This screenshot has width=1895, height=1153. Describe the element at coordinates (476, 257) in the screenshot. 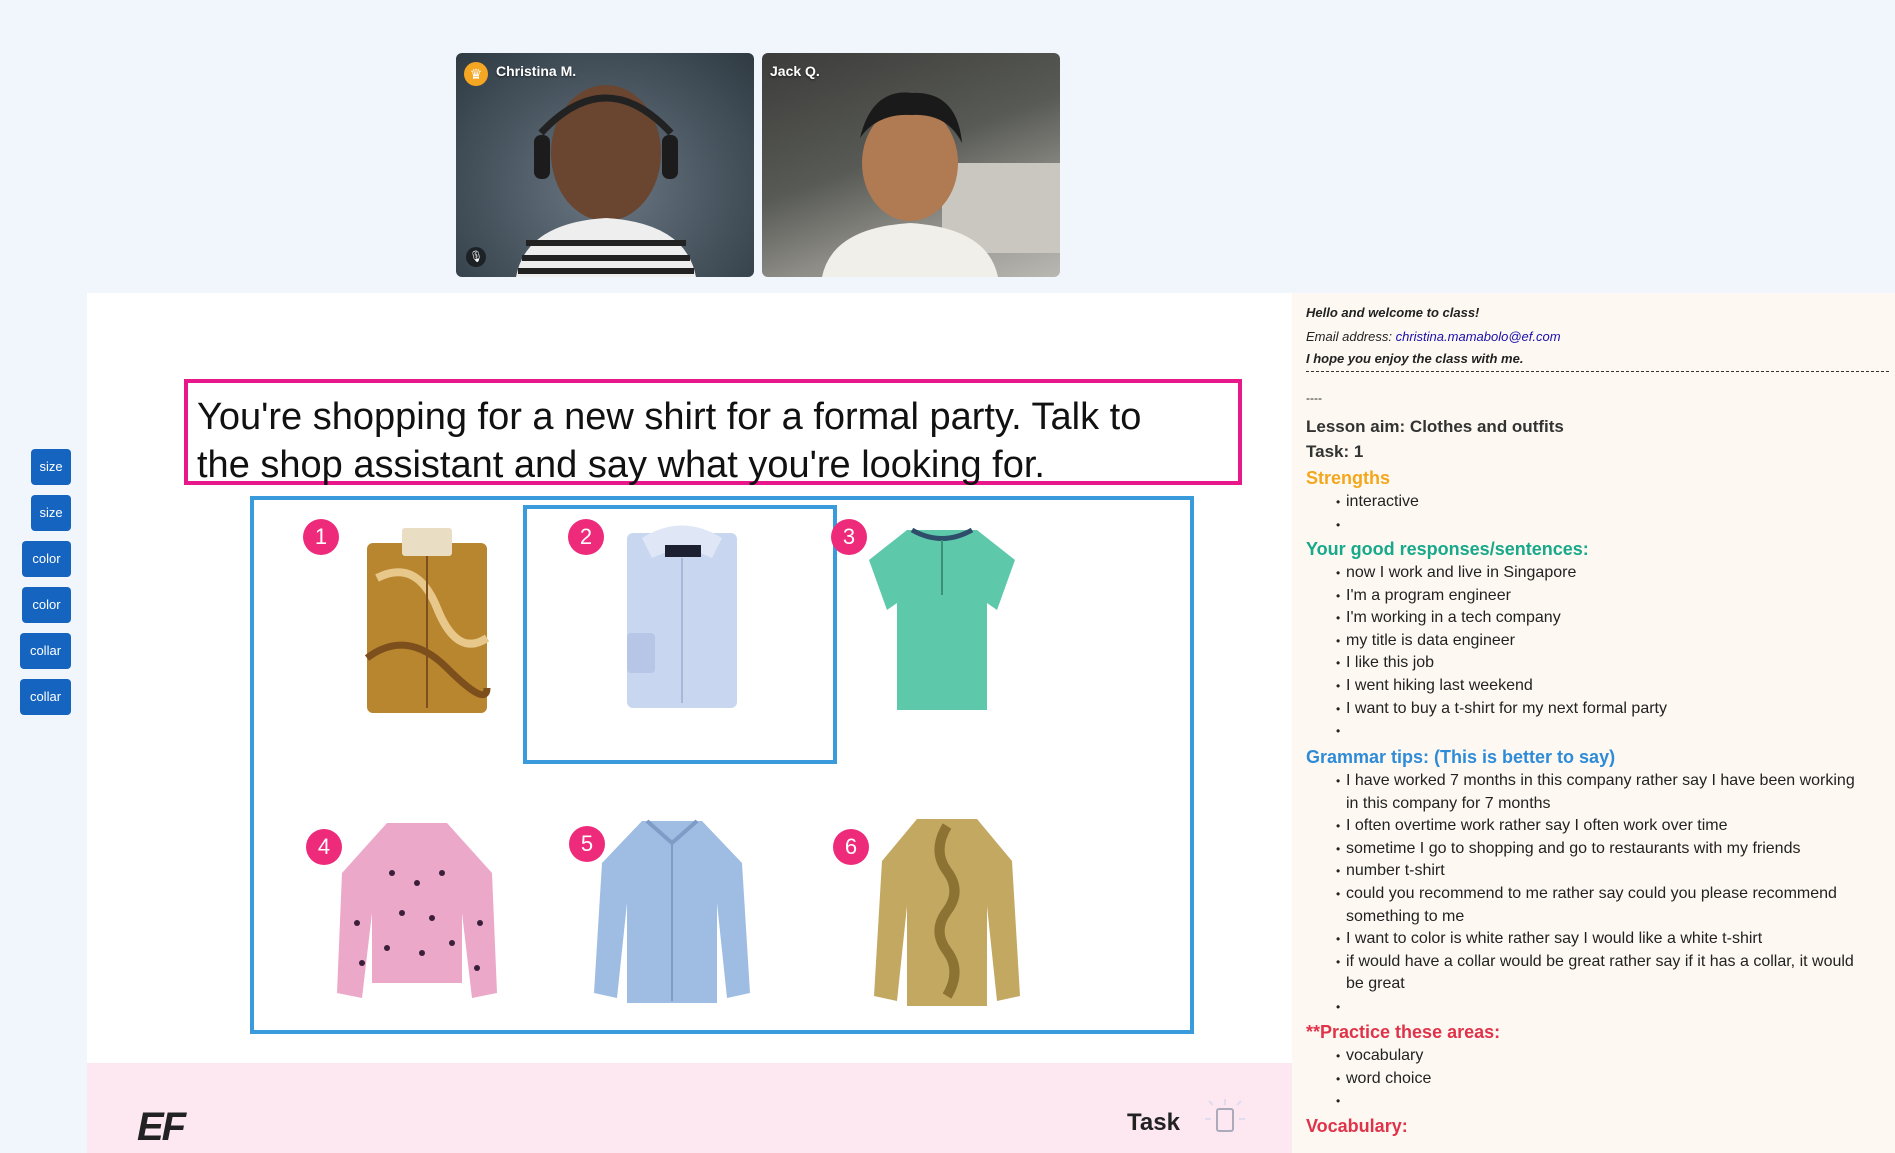

I see `mic-icon: 🎙` at that location.